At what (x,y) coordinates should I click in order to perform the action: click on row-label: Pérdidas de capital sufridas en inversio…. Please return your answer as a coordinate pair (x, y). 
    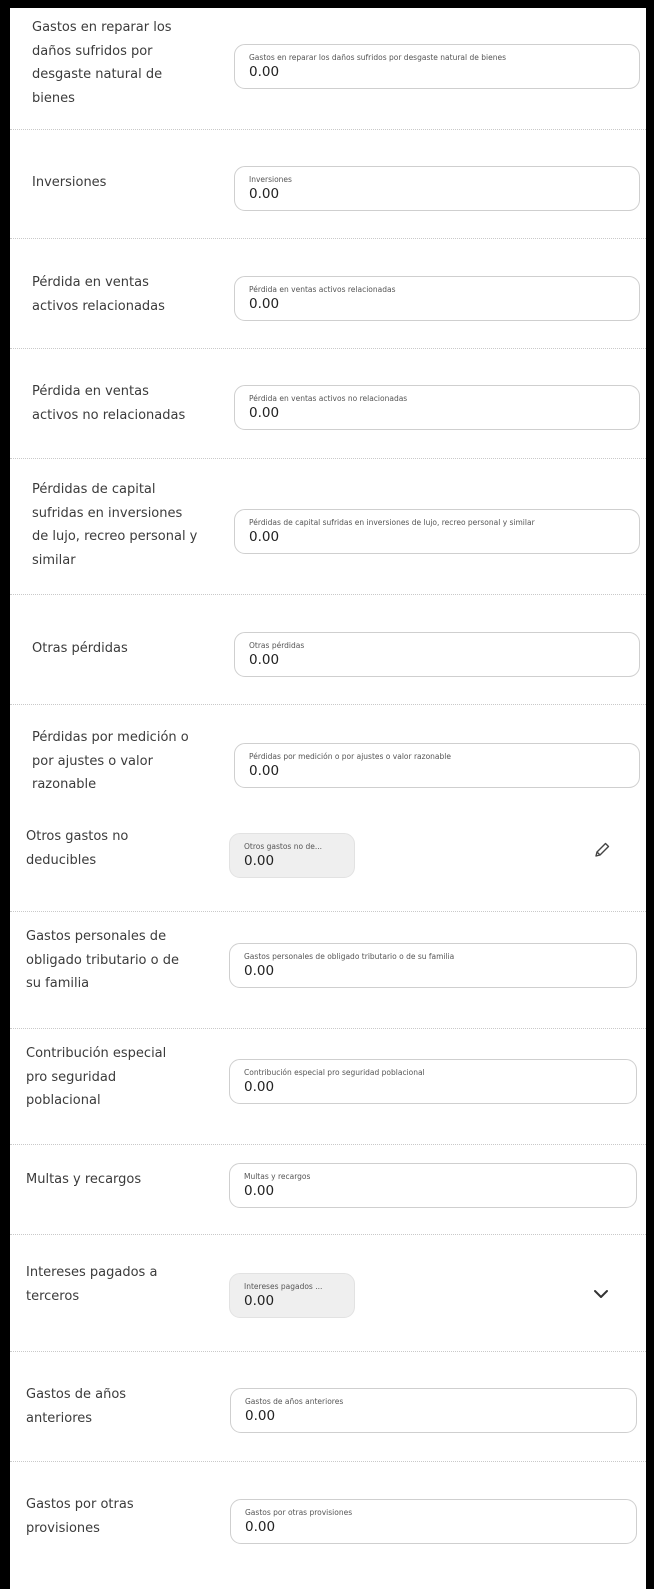
    Looking at the image, I should click on (115, 525).